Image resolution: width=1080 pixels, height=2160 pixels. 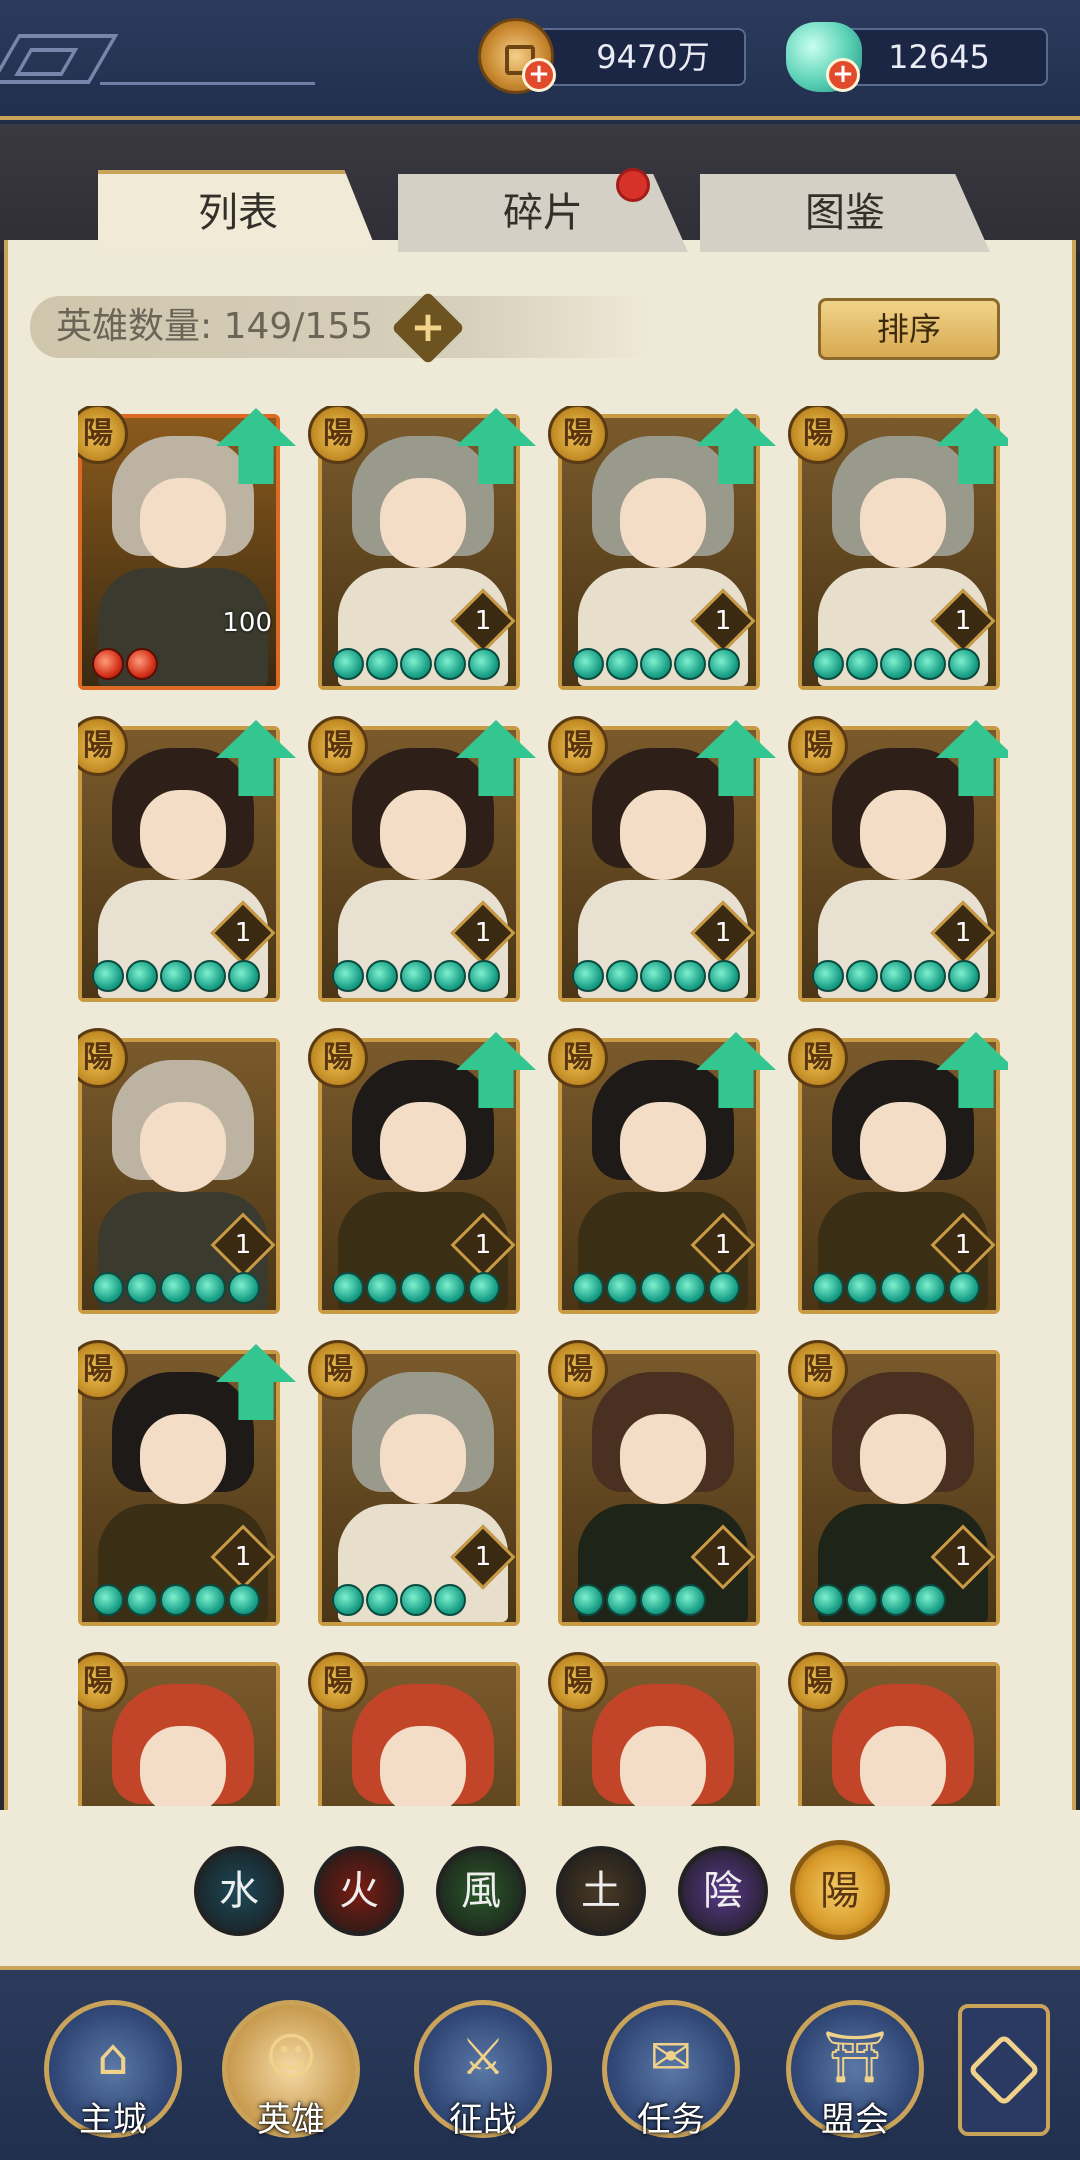 What do you see at coordinates (59, 59) in the screenshot?
I see `game-logo-icon` at bounding box center [59, 59].